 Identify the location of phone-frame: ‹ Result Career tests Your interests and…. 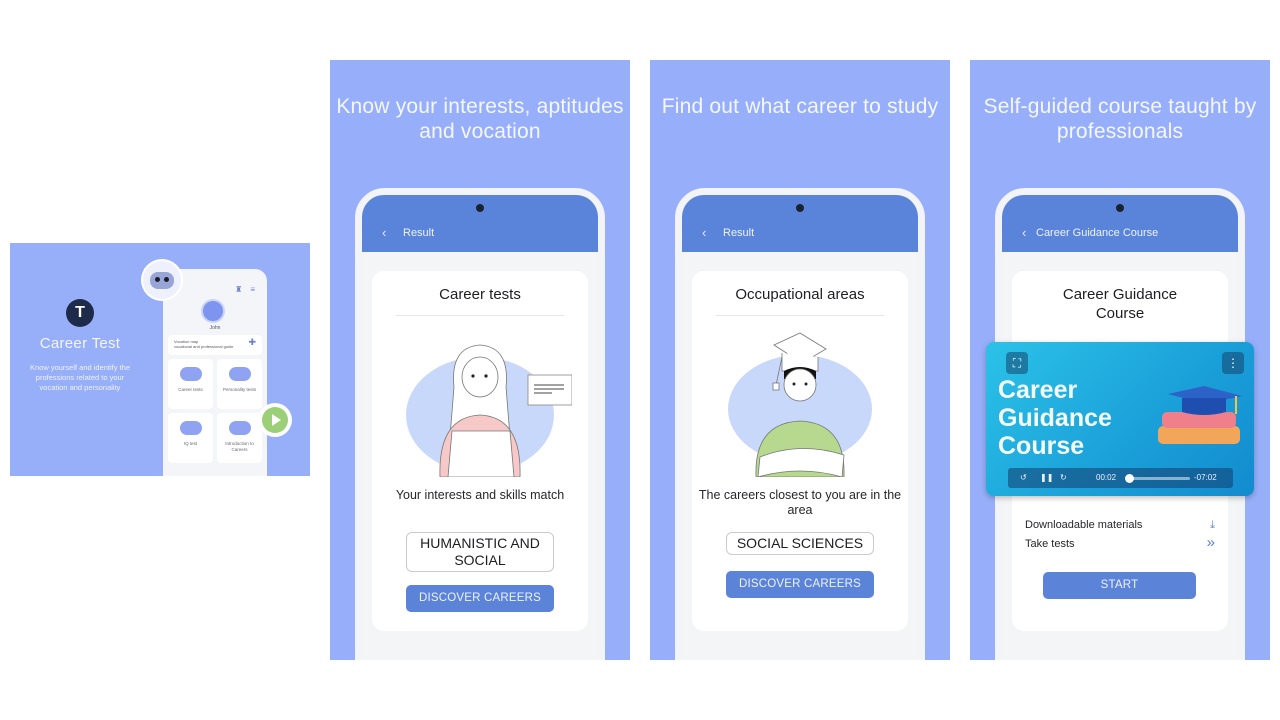
(480, 424).